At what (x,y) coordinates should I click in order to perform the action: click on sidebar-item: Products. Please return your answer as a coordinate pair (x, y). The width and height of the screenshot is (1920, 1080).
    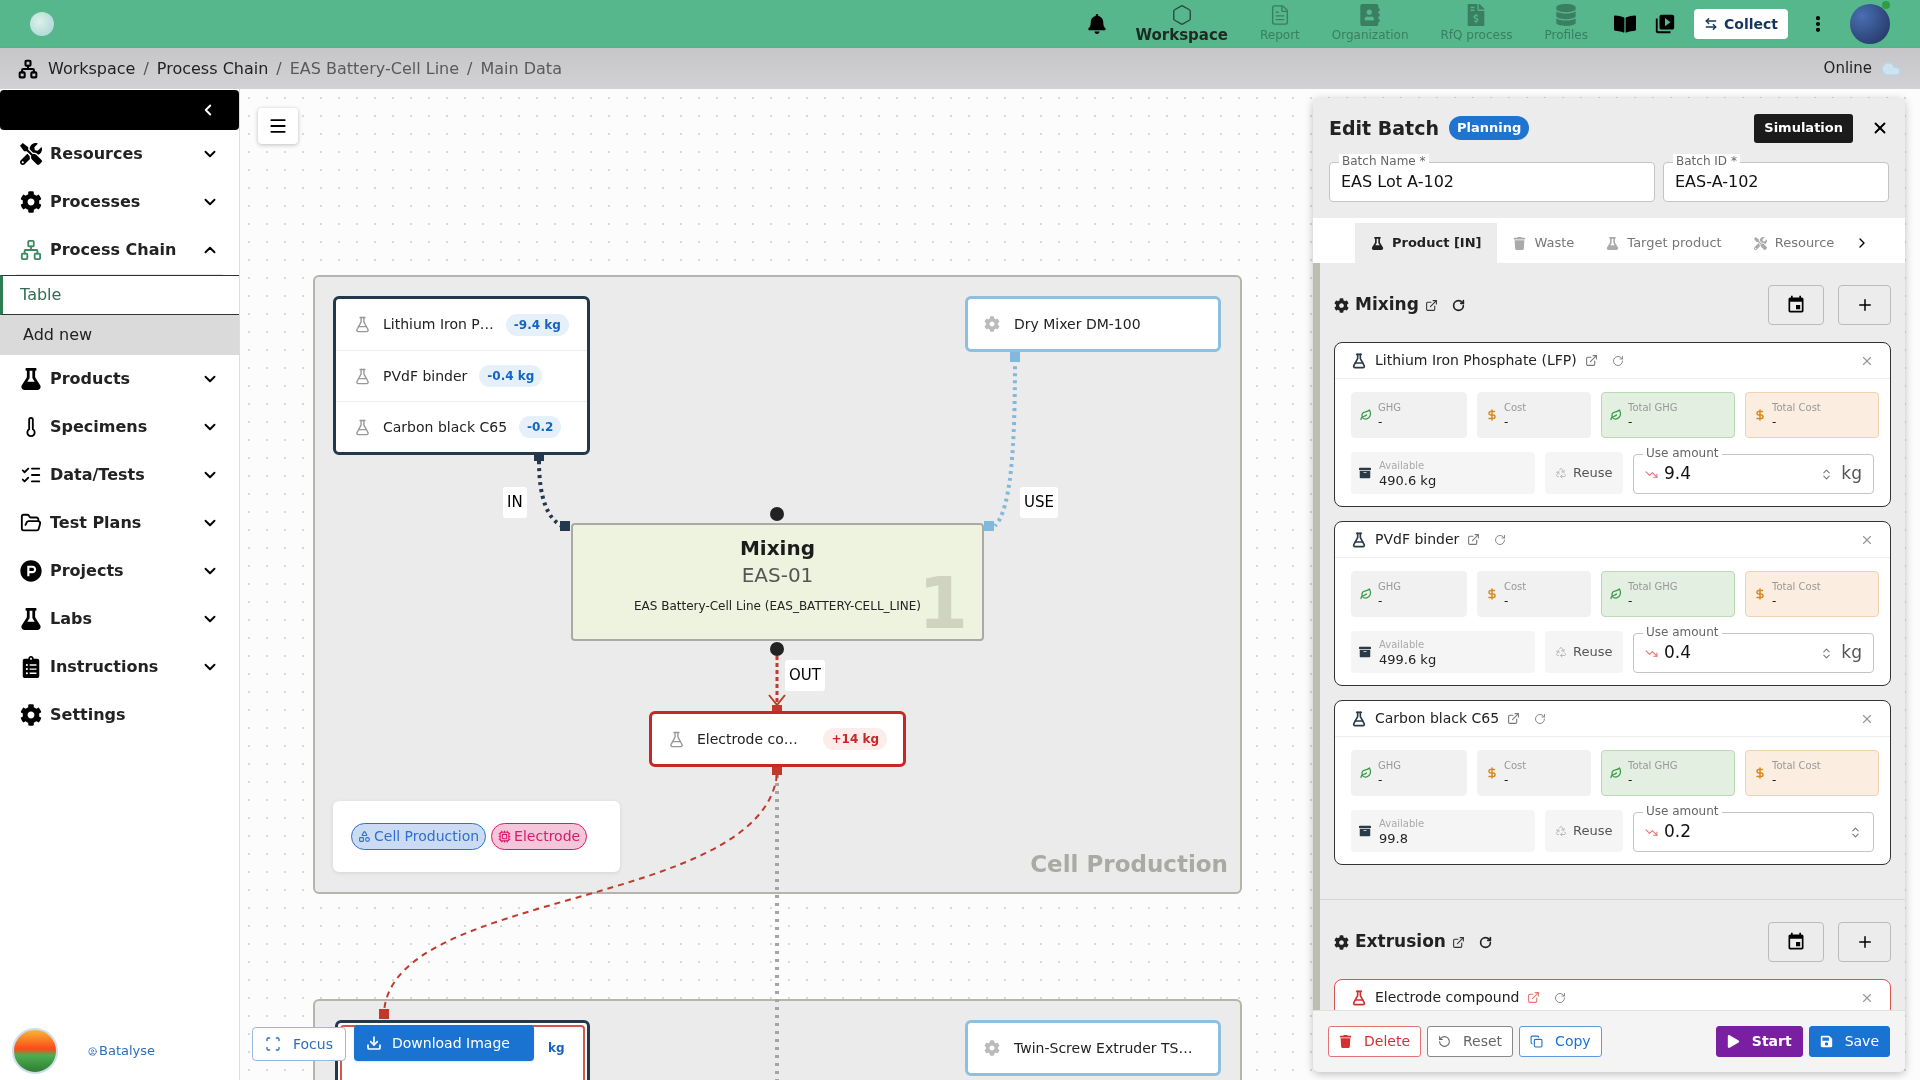
    Looking at the image, I should click on (119, 379).